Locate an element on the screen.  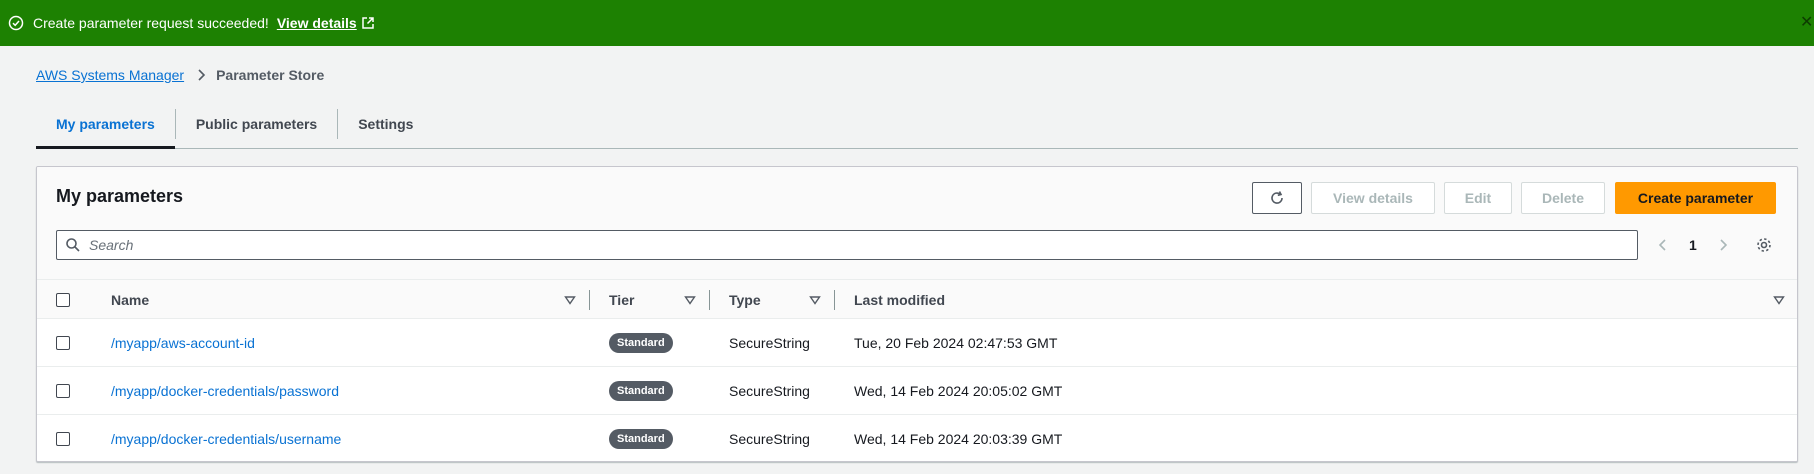
last-modified-cell: Wed, 14 Feb 2024 20:05:02 GMT is located at coordinates (958, 391).